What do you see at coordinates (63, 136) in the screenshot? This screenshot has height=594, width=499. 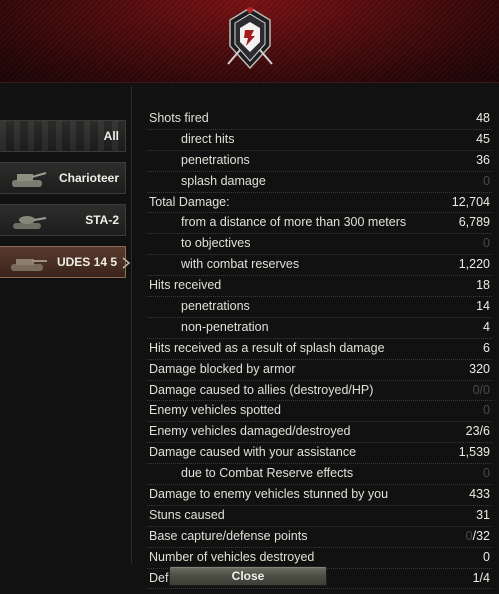 I see `tab-all: All` at bounding box center [63, 136].